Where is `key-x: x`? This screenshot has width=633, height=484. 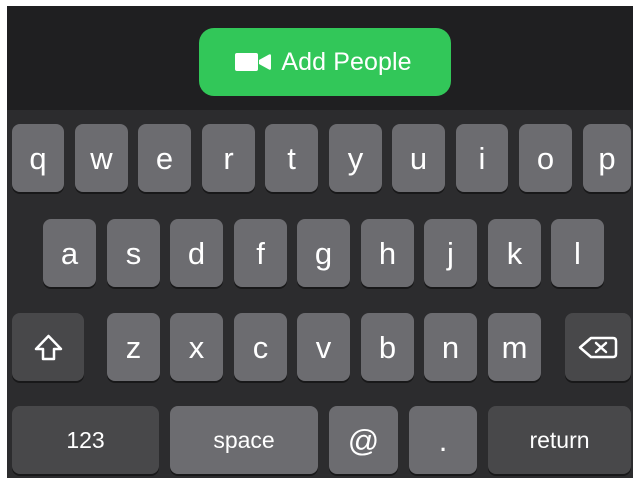 key-x: x is located at coordinates (196, 347).